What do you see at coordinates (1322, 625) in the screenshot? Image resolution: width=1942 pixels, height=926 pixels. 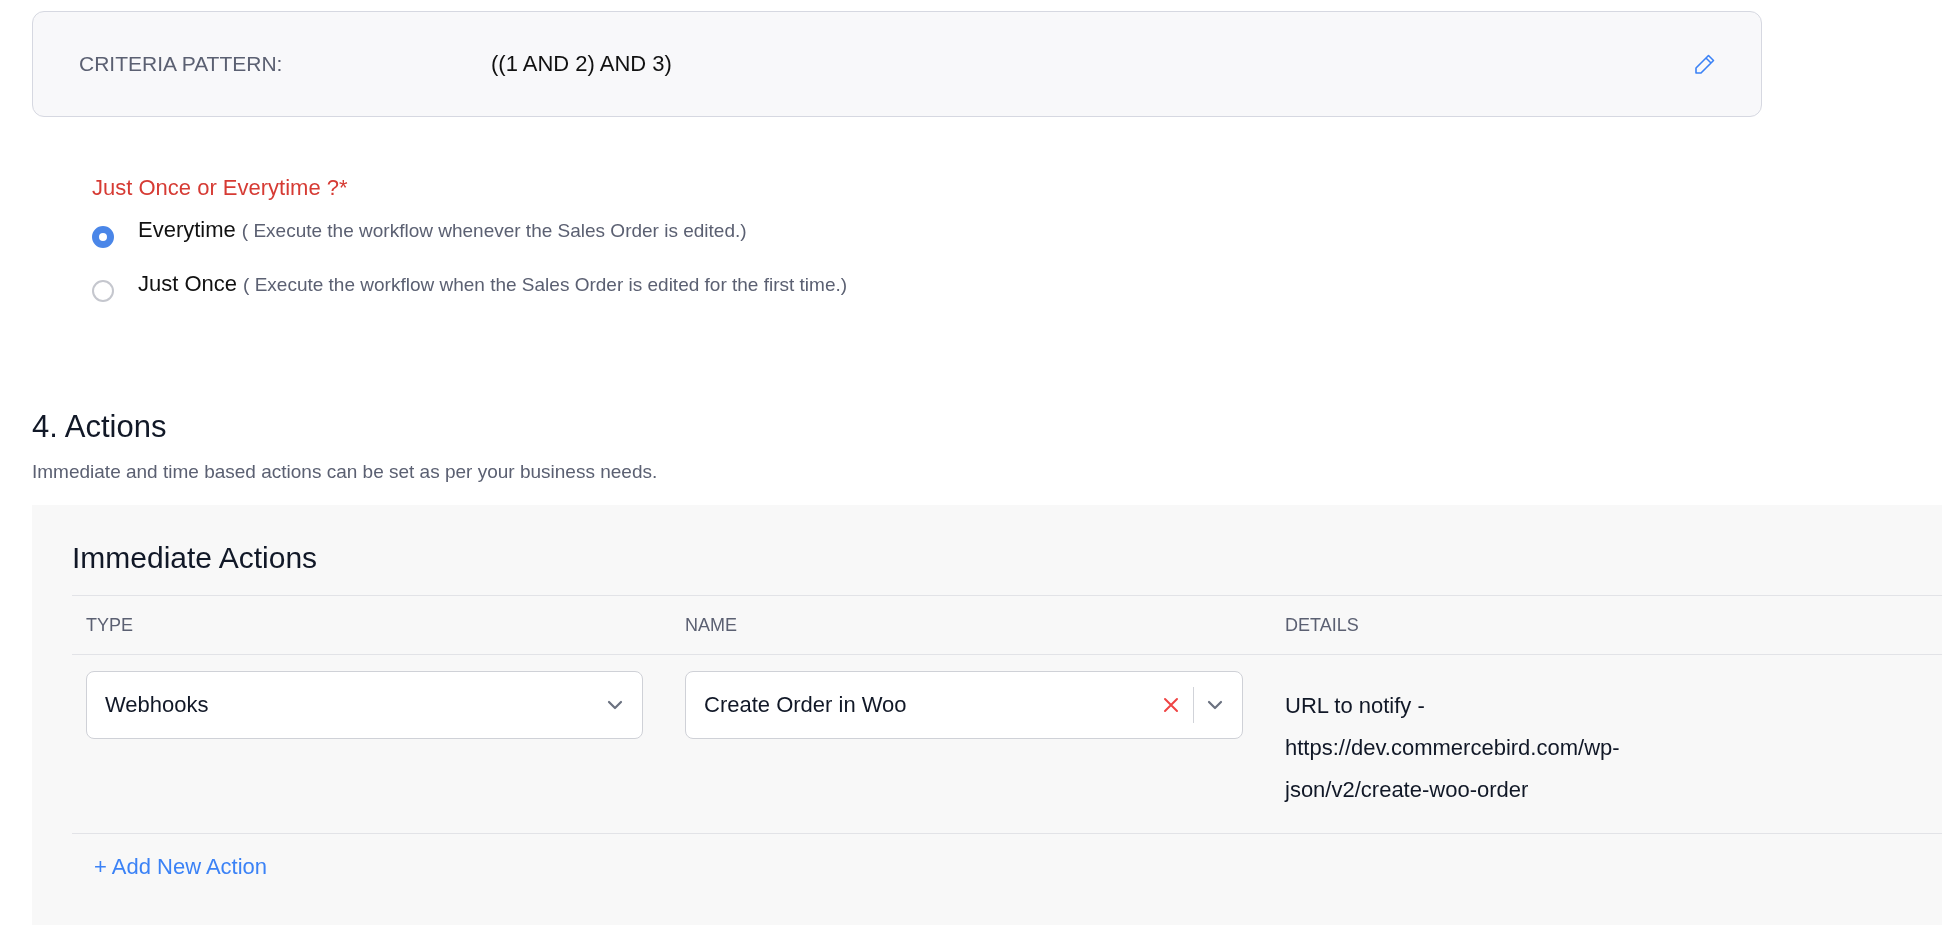 I see `column-header: DETAILS` at bounding box center [1322, 625].